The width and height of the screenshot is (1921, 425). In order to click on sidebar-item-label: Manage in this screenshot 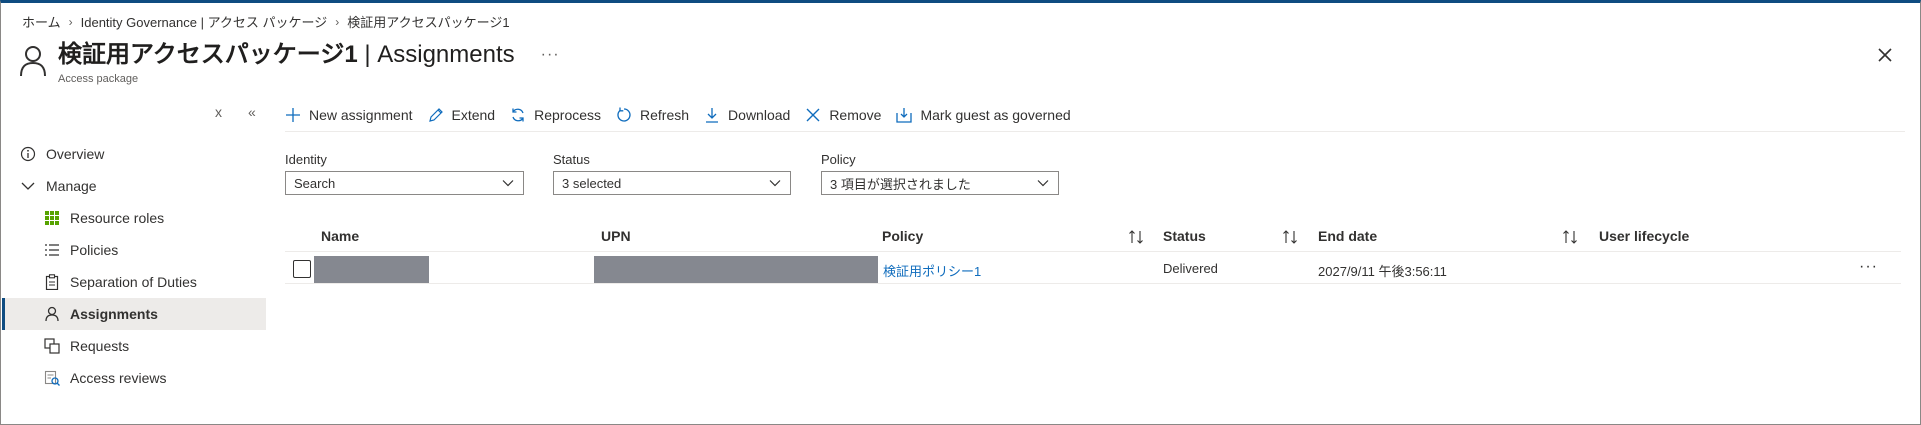, I will do `click(71, 186)`.